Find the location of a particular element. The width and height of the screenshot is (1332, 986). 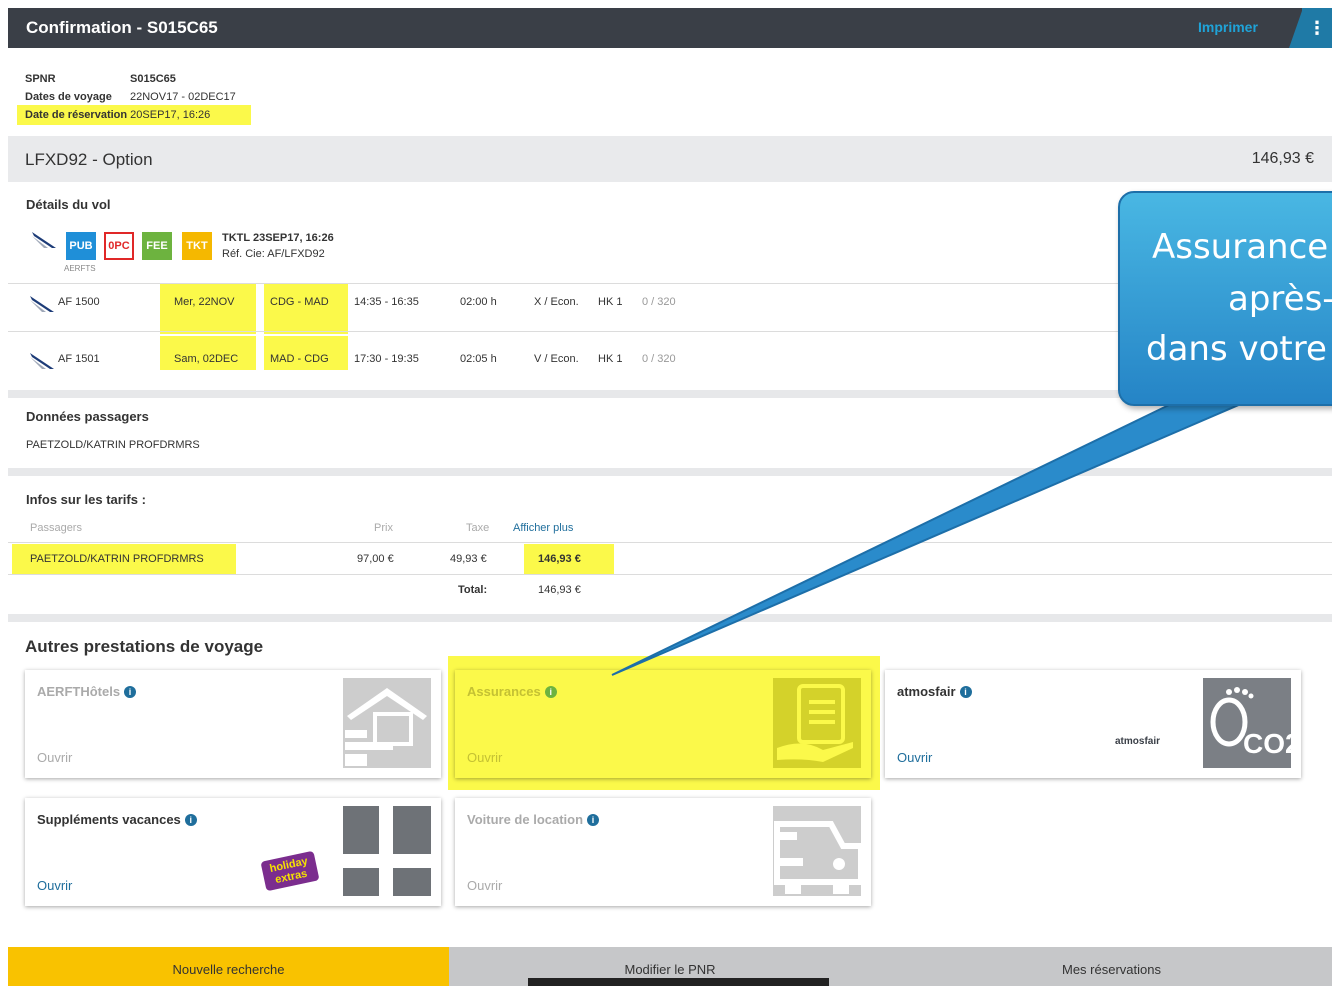

callout-line2: après- is located at coordinates (1280, 299).